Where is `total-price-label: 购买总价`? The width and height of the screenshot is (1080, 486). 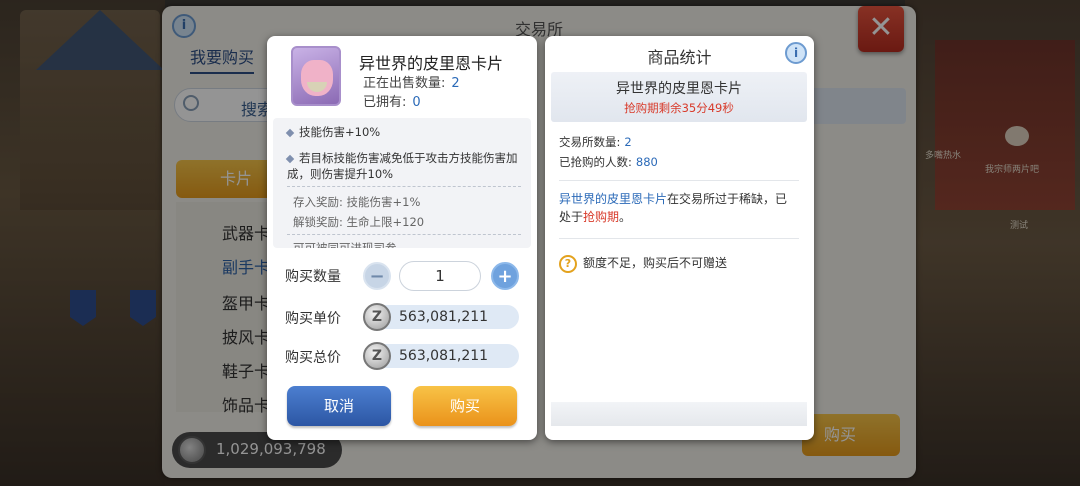
total-price-label: 购买总价 is located at coordinates (313, 358).